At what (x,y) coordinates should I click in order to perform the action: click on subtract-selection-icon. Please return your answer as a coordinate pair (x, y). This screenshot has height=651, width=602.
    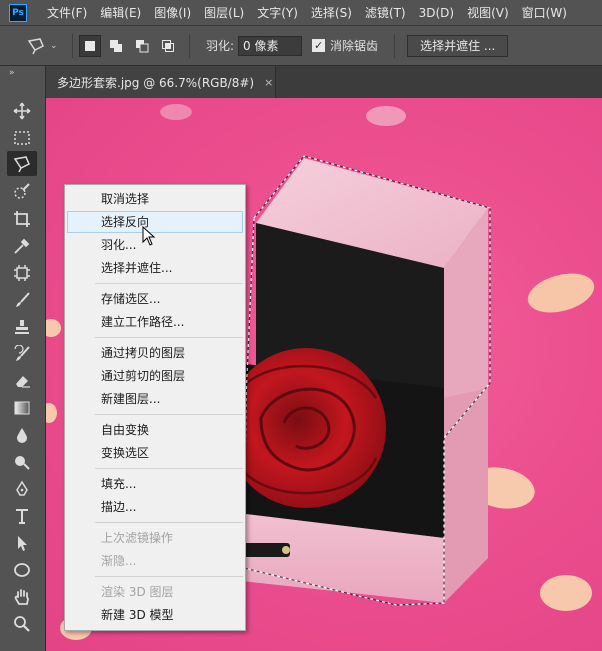
    Looking at the image, I should click on (142, 45).